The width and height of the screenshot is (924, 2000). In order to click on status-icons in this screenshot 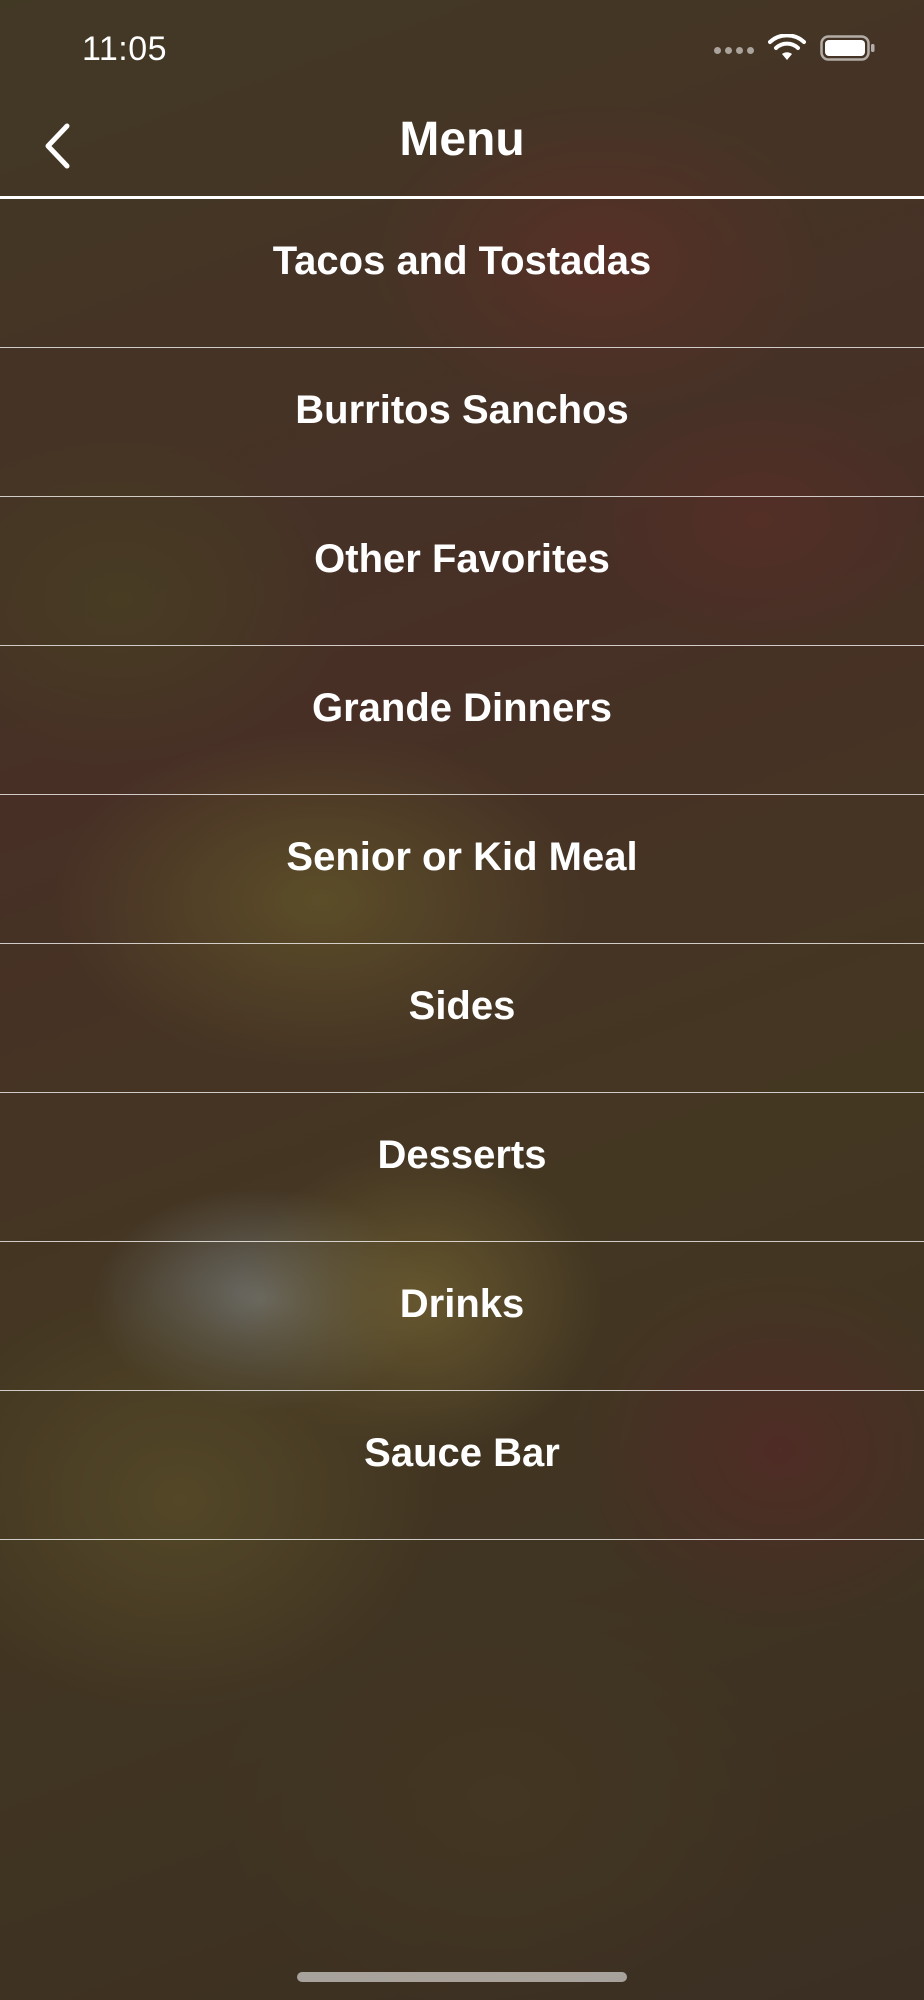, I will do `click(795, 50)`.